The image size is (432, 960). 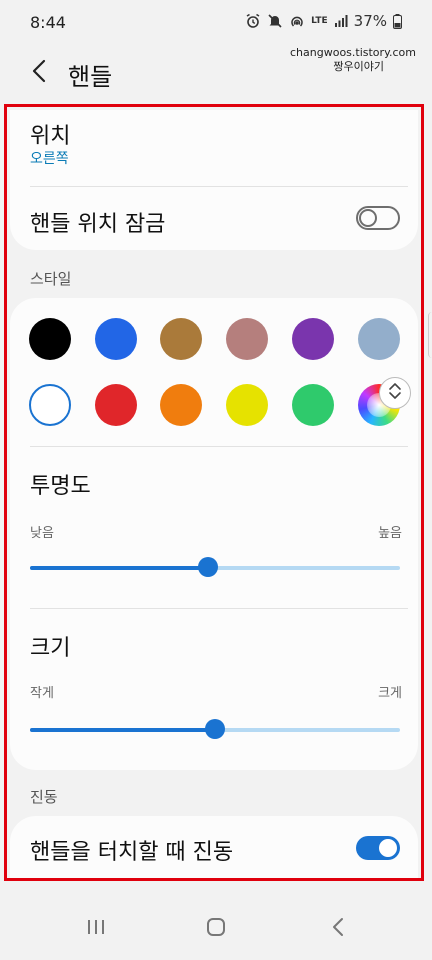 I want to click on chevron-up-down-icon, so click(x=395, y=393).